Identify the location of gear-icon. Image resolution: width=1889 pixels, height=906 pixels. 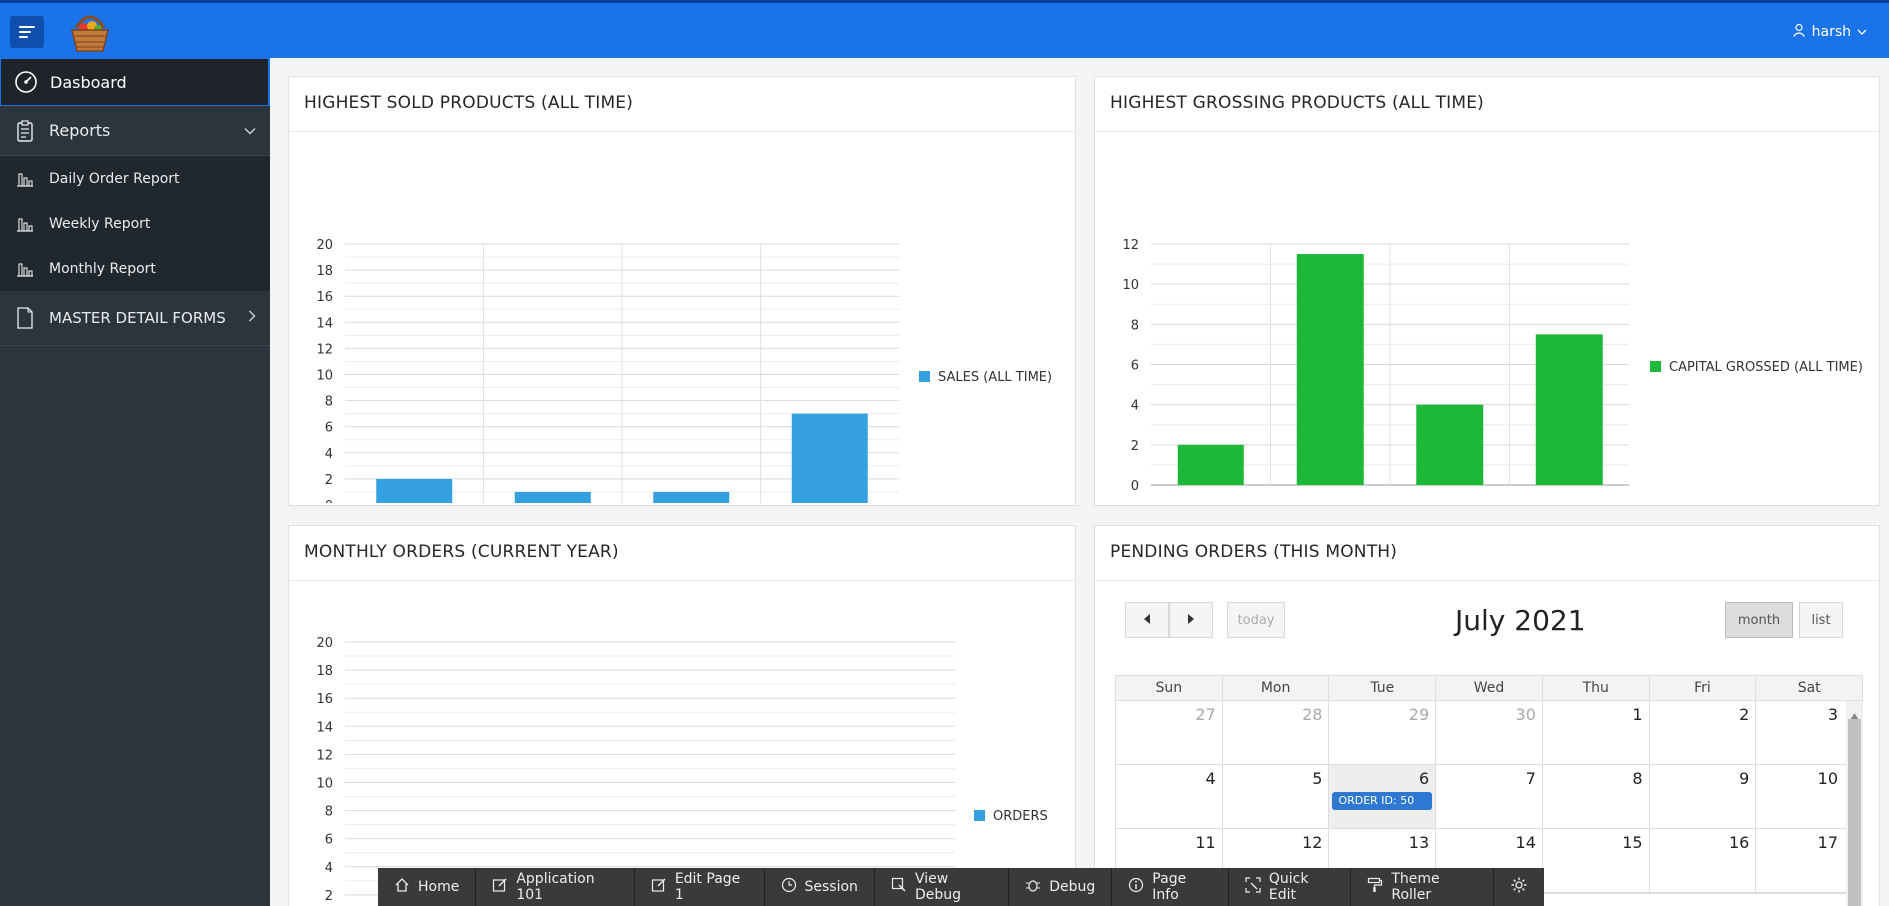
(1519, 887).